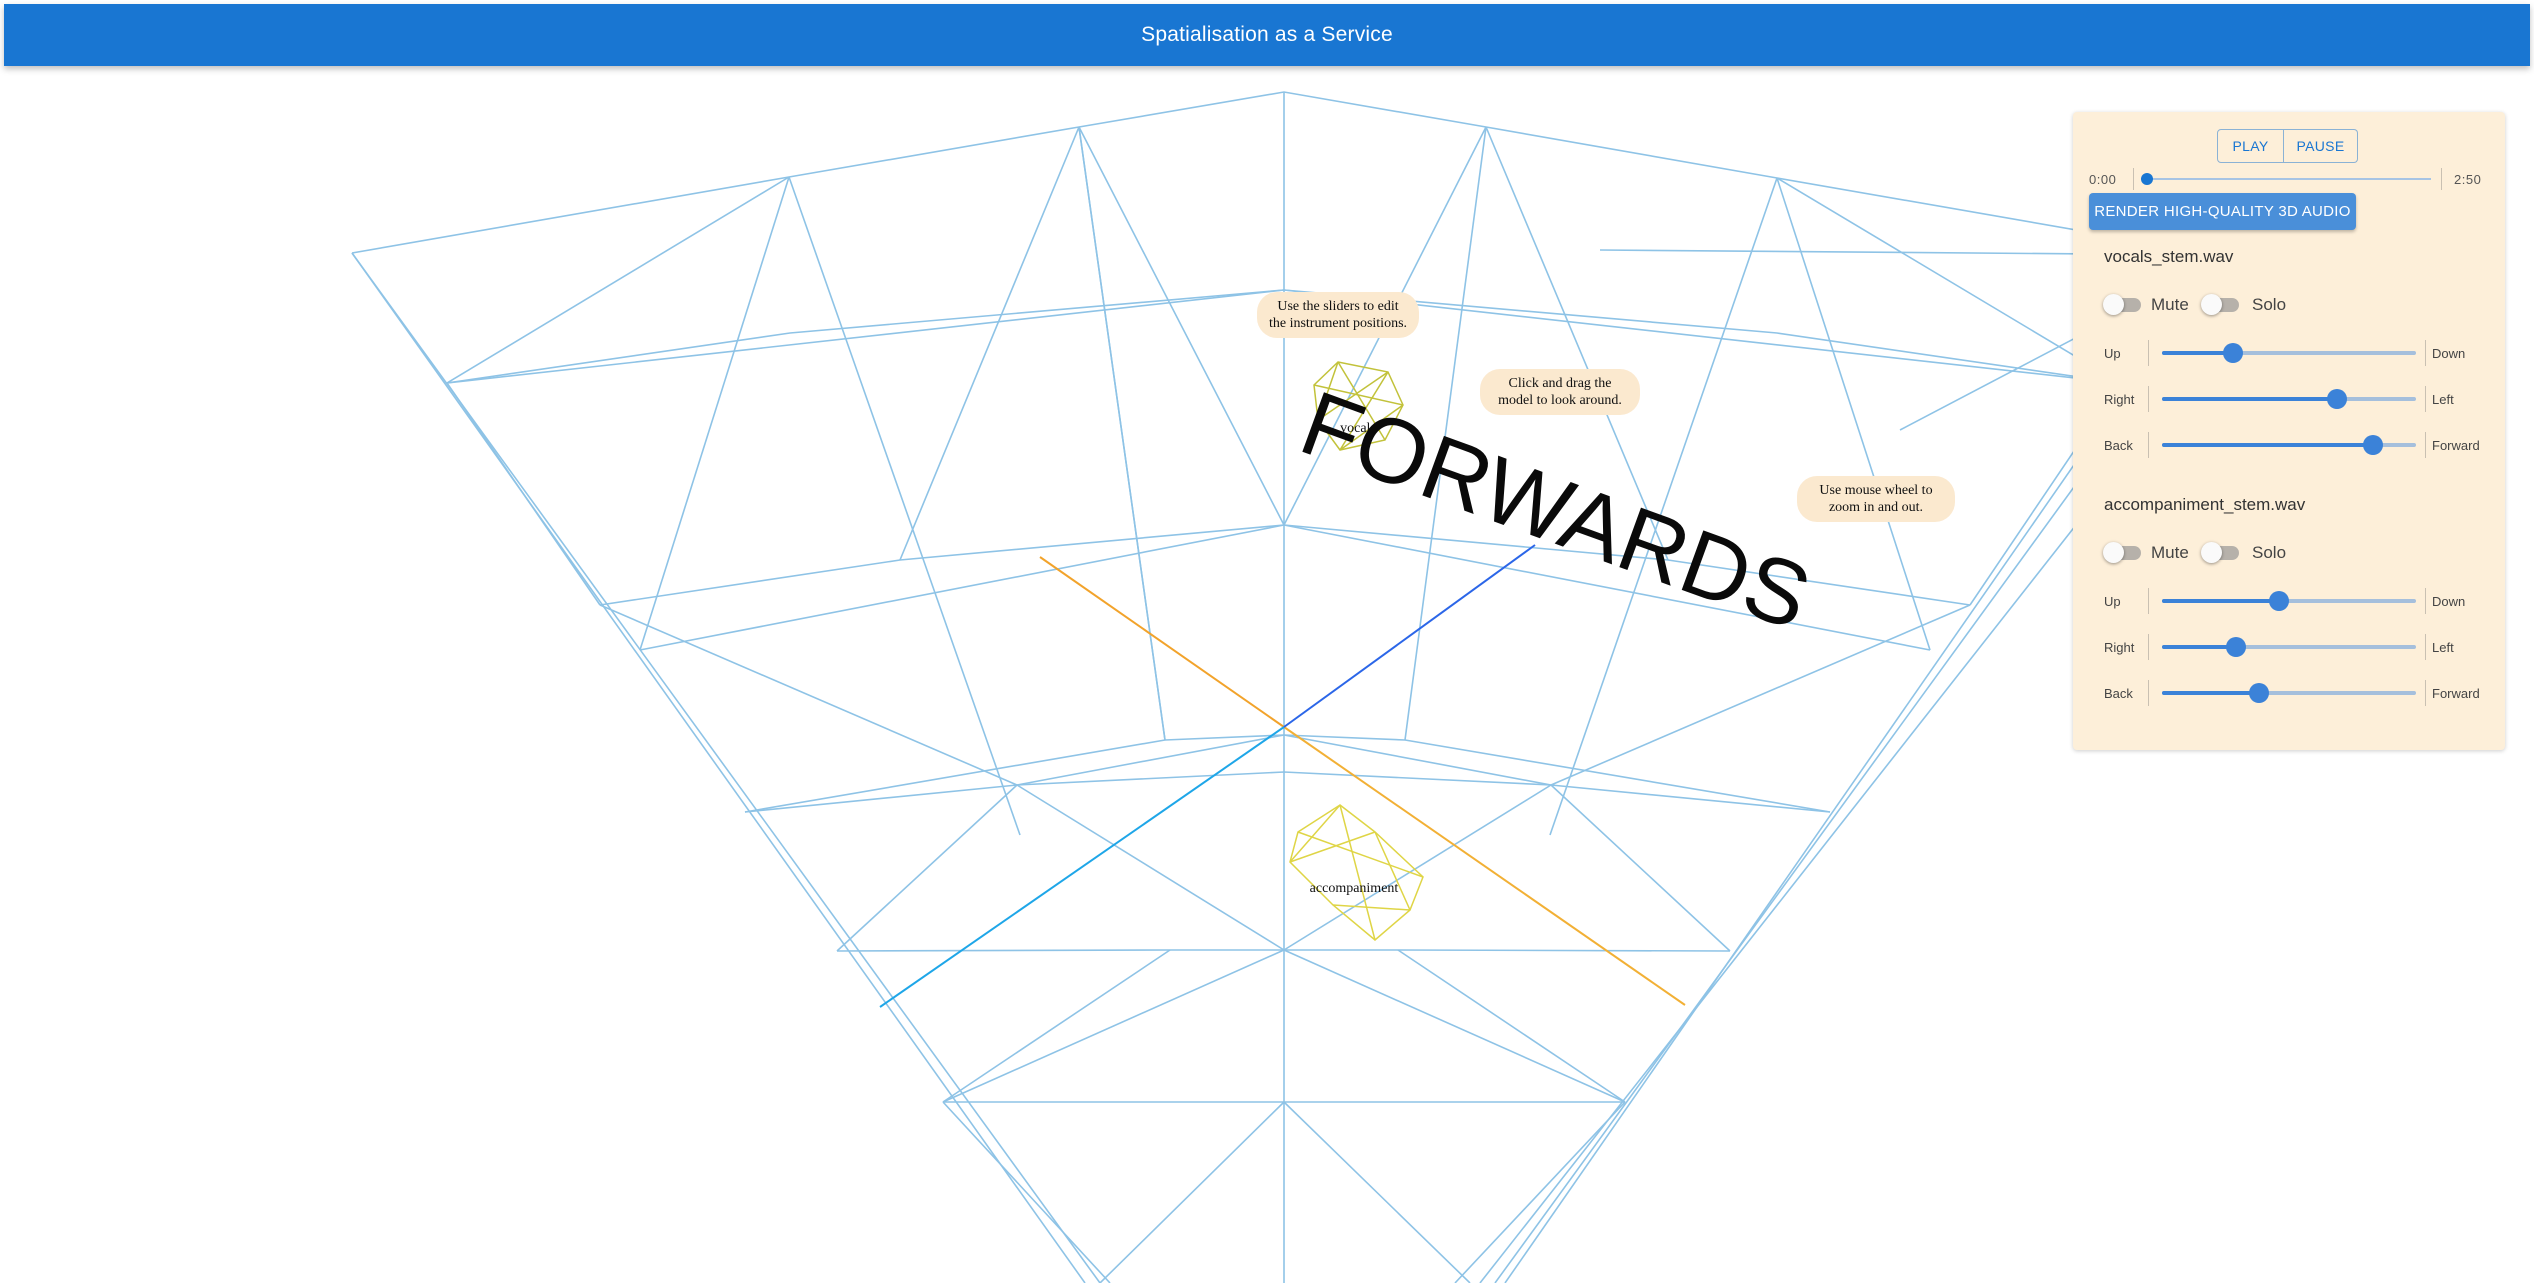 The image size is (2534, 1283). I want to click on hint-line: Click and drag the, so click(1560, 383).